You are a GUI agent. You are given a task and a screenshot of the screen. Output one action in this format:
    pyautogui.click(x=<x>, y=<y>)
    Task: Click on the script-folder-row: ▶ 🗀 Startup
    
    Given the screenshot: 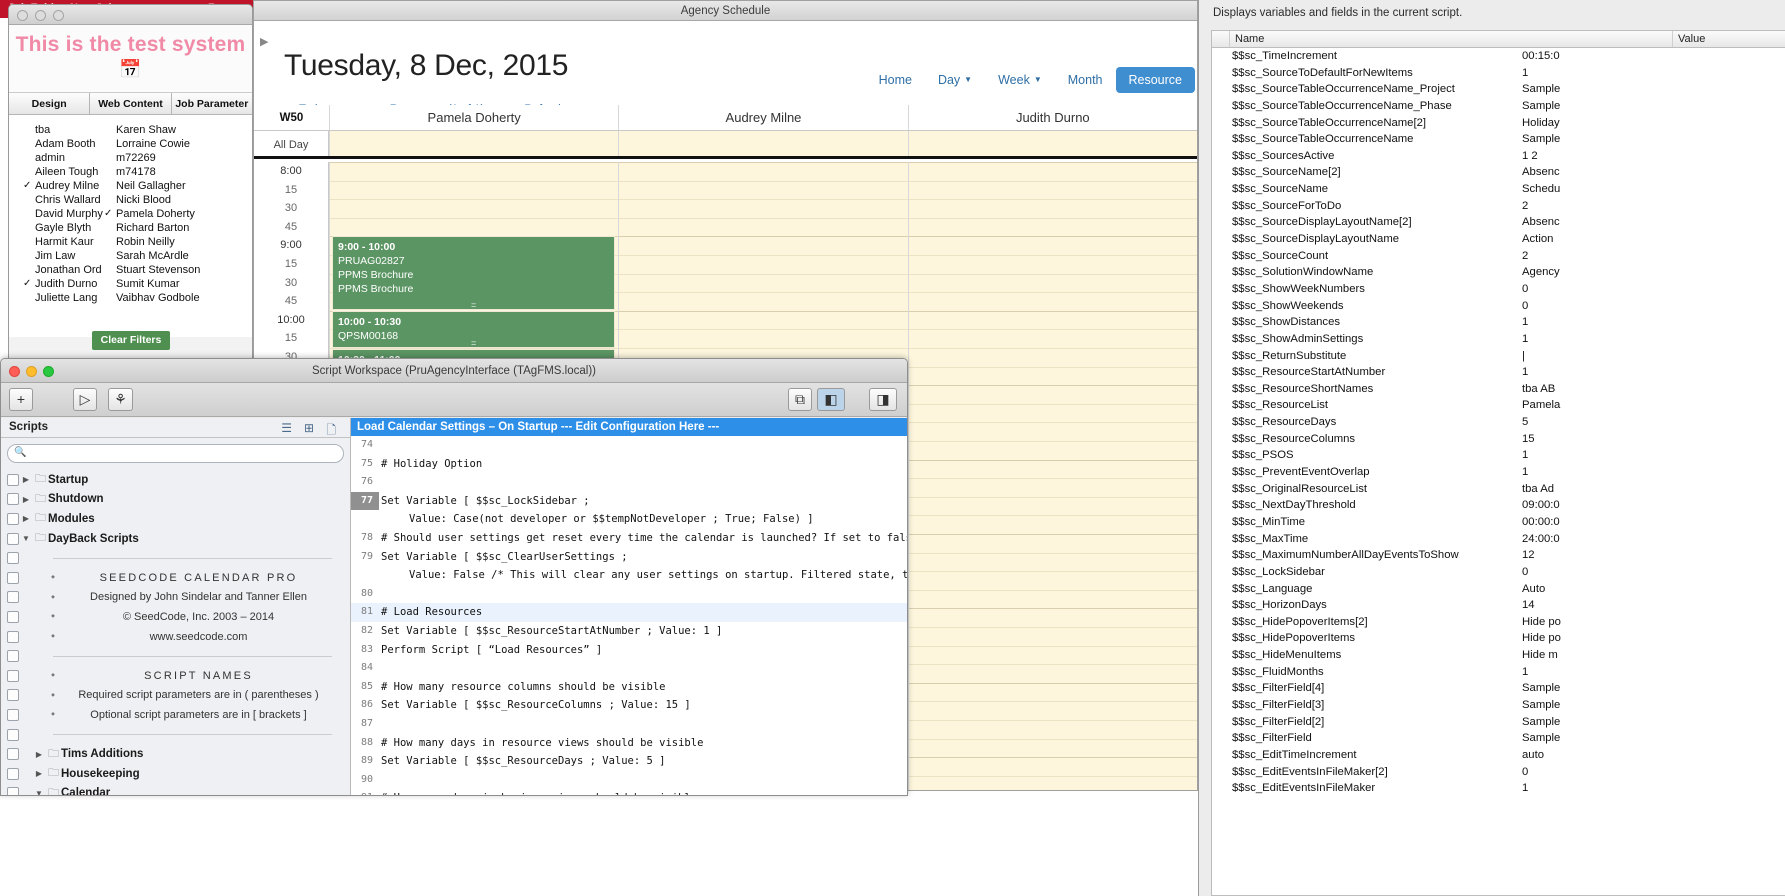 What is the action you would take?
    pyautogui.click(x=175, y=480)
    